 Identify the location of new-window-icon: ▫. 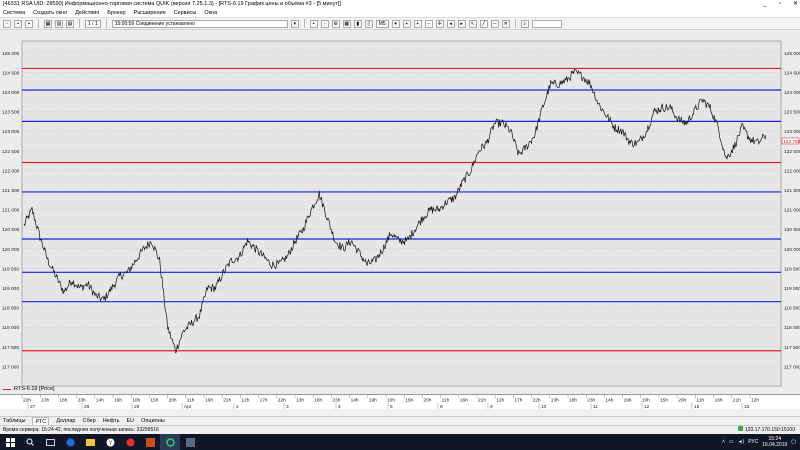
(7, 23).